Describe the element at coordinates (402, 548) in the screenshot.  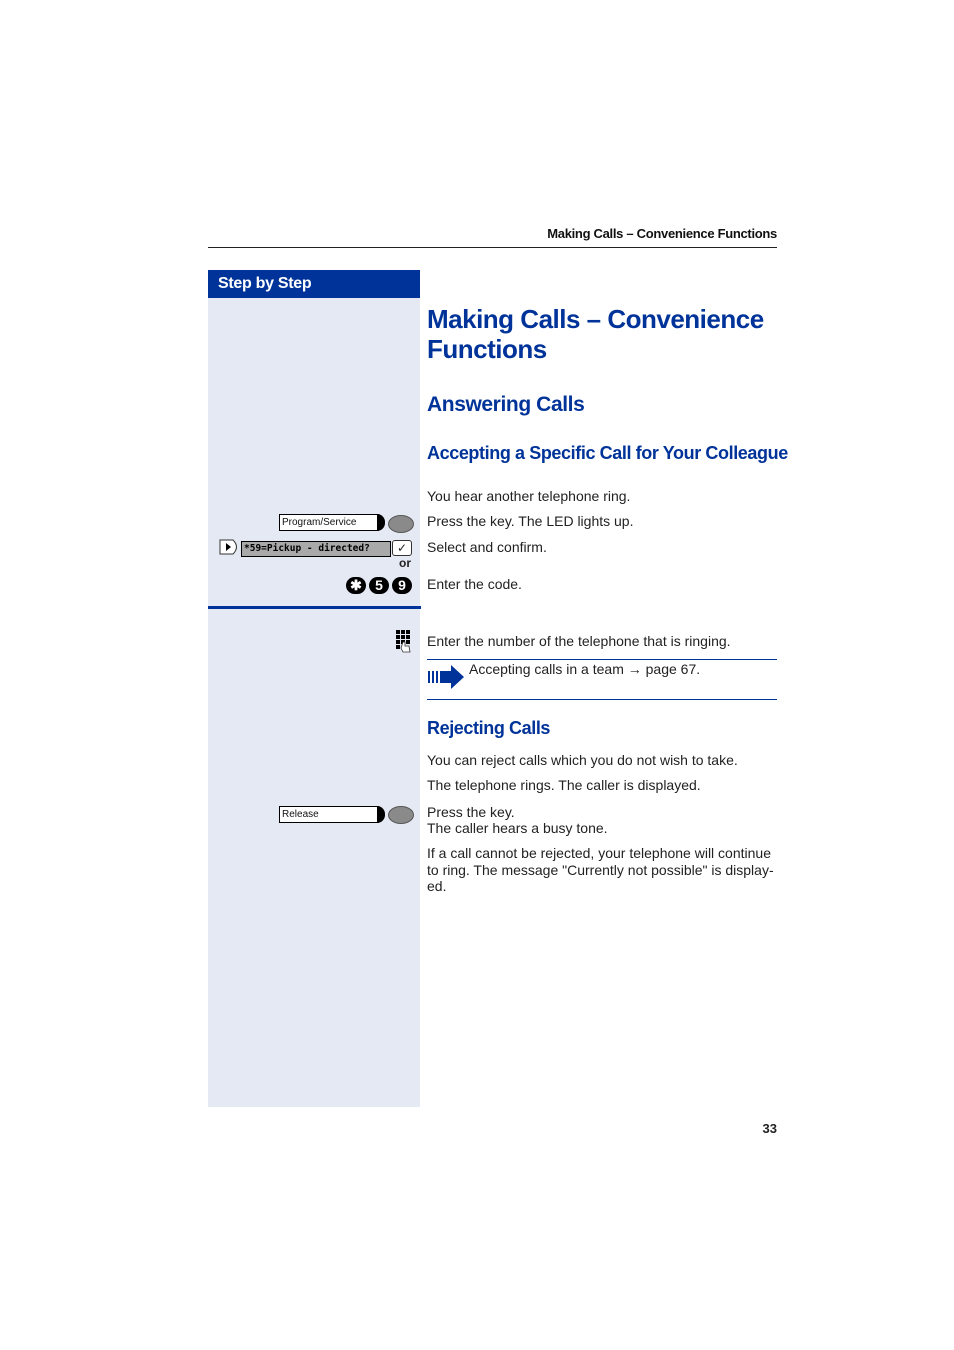
I see `confirm-check-icon: ✓` at that location.